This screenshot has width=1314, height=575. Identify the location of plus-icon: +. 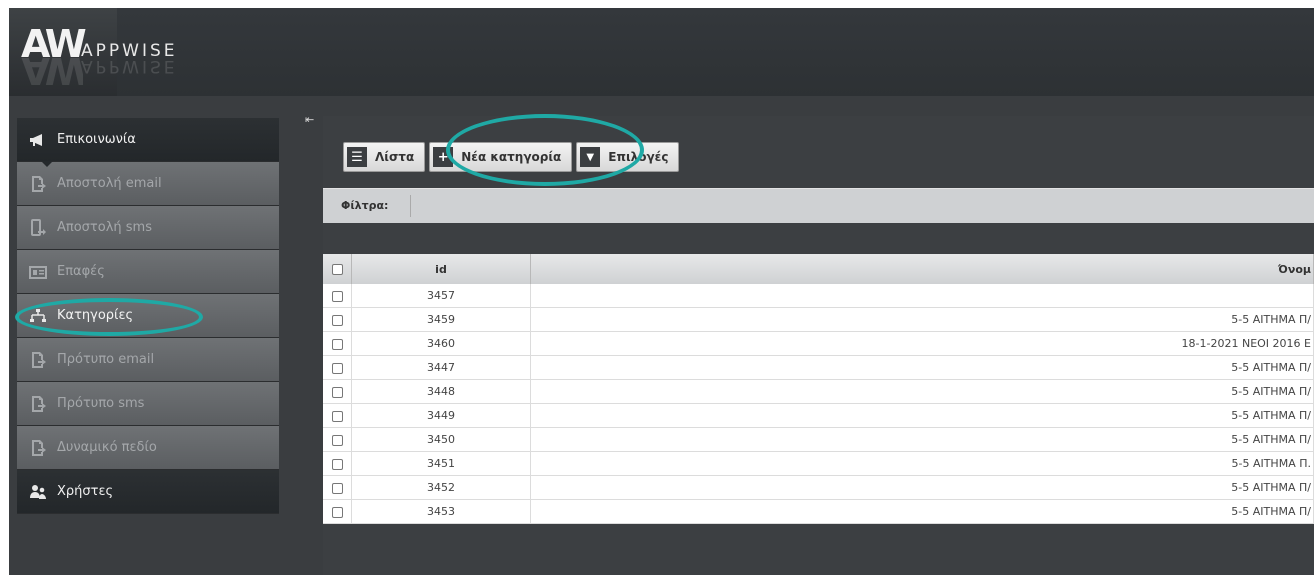
(443, 157).